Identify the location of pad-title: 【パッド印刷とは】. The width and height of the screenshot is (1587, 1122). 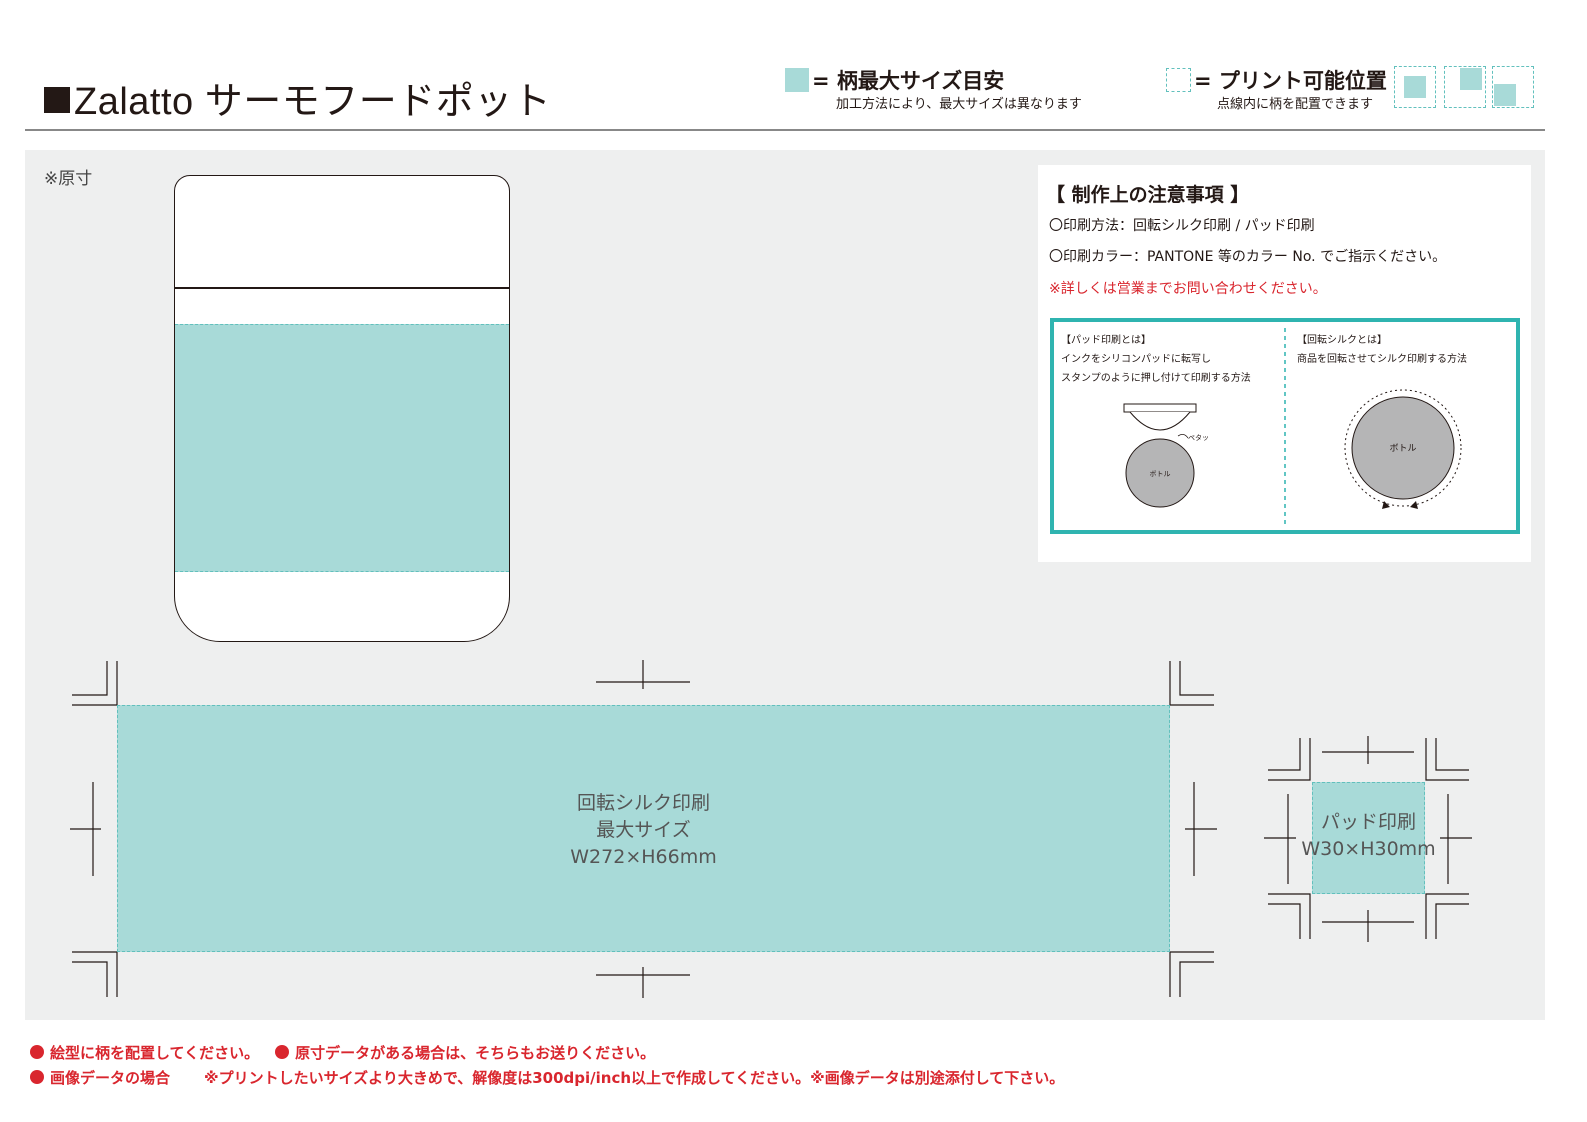
(1106, 340).